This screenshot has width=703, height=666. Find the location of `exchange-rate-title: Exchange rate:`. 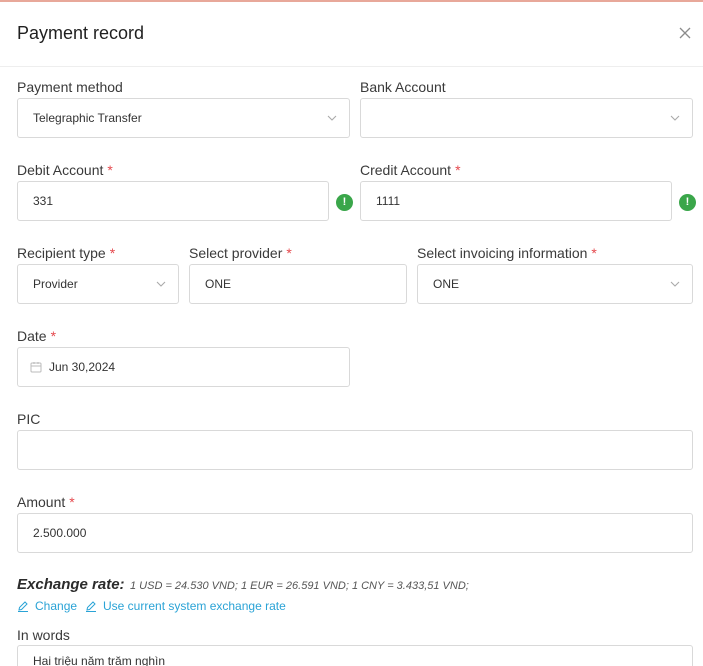

exchange-rate-title: Exchange rate: is located at coordinates (71, 584).